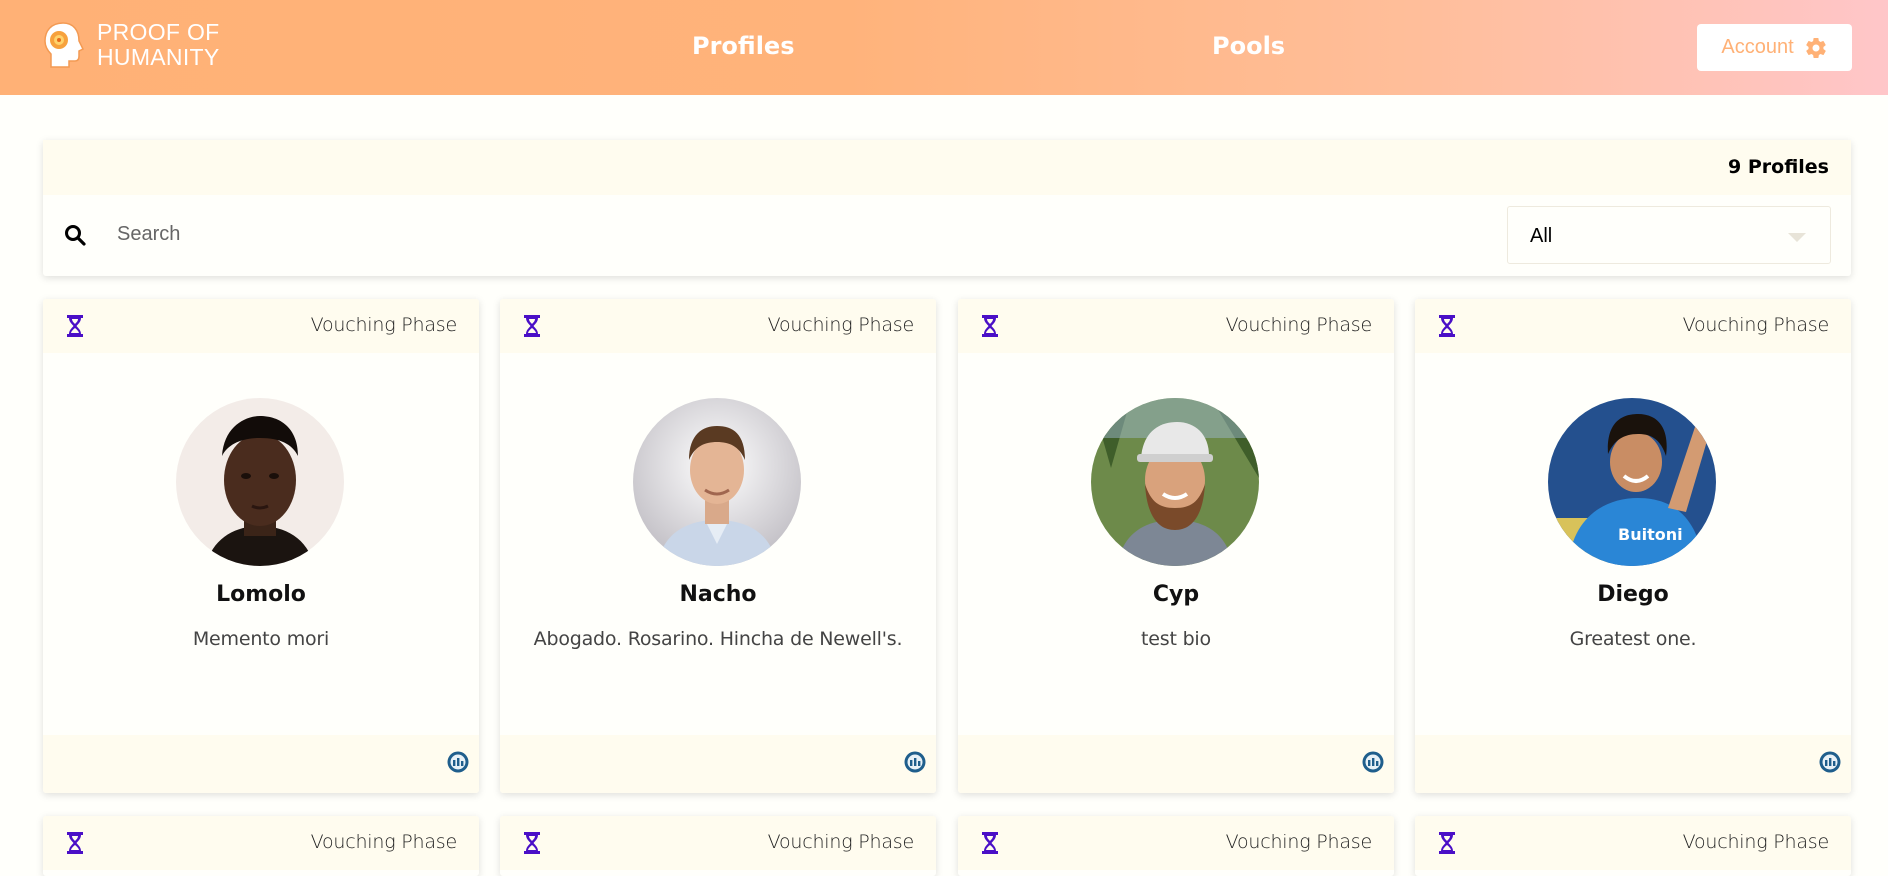  I want to click on account-button: Account, so click(1774, 47).